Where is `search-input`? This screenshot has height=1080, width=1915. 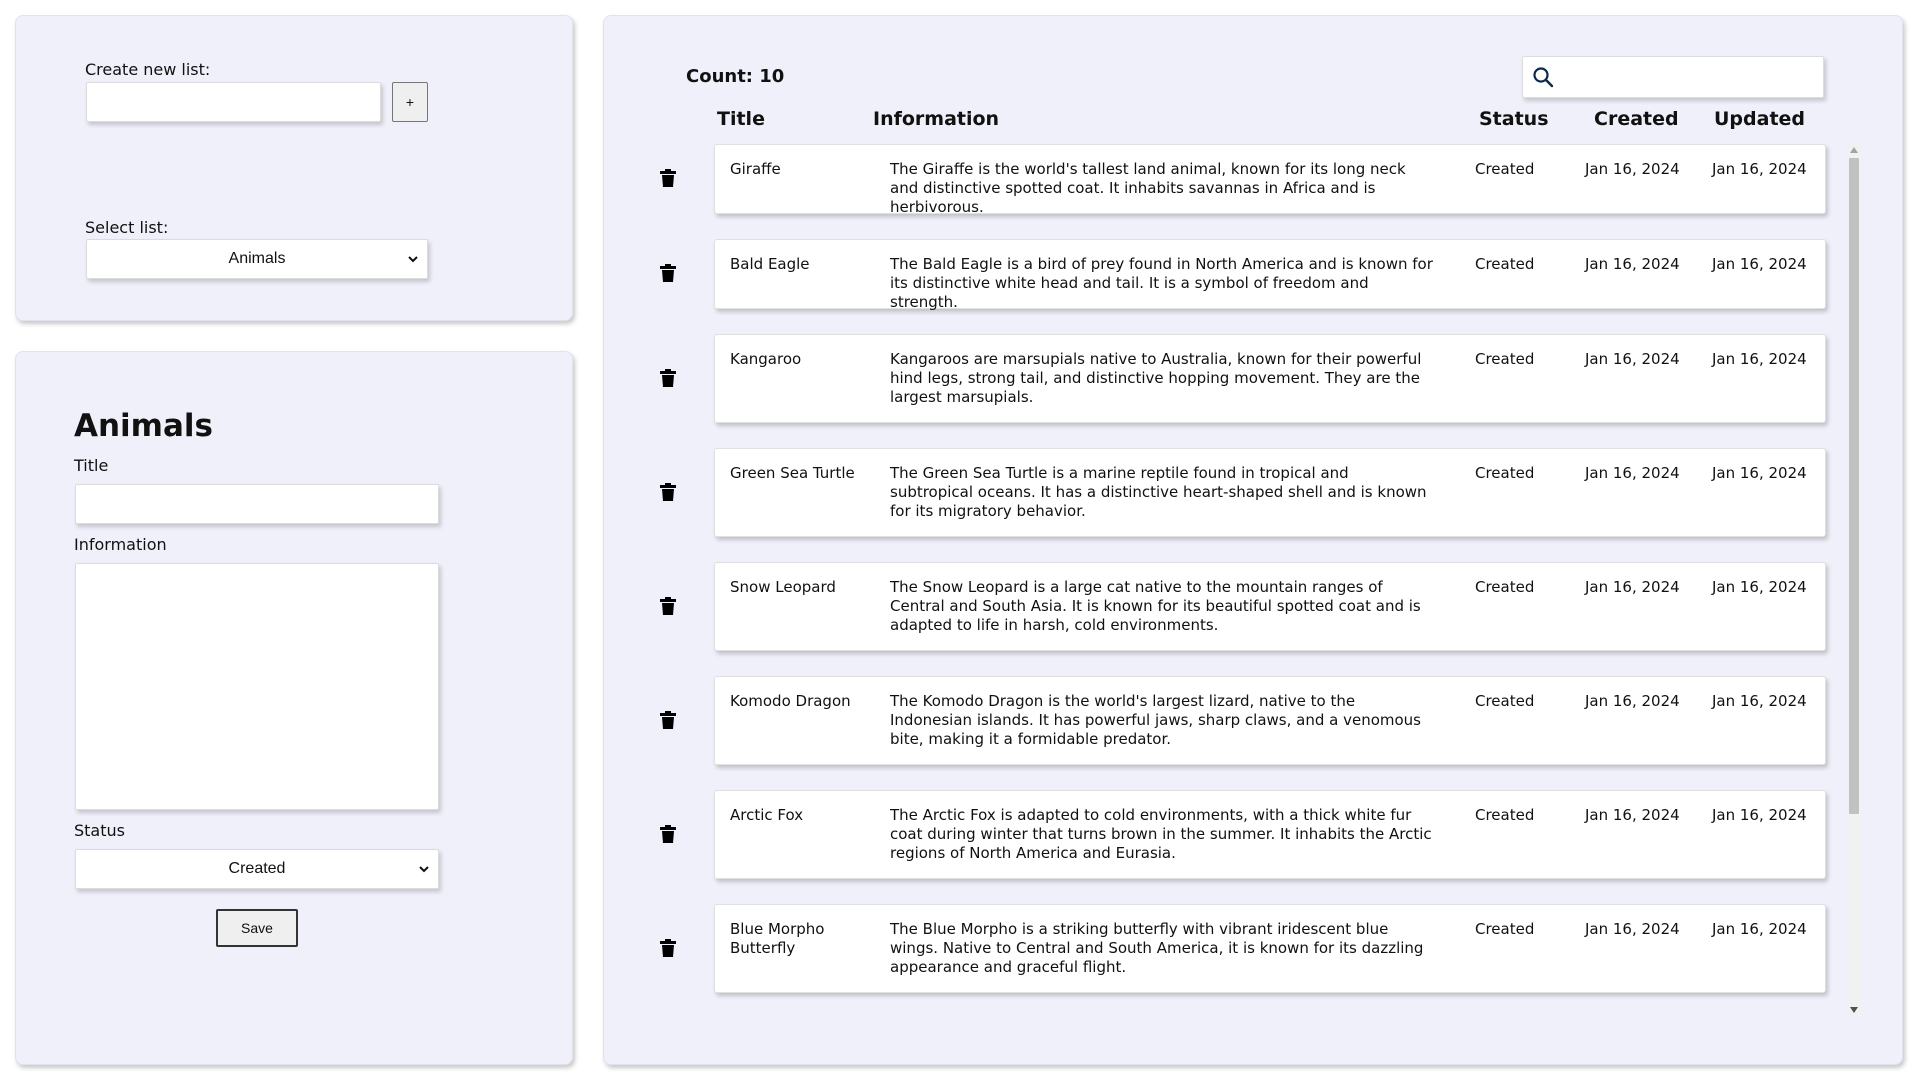
search-input is located at coordinates (1673, 77).